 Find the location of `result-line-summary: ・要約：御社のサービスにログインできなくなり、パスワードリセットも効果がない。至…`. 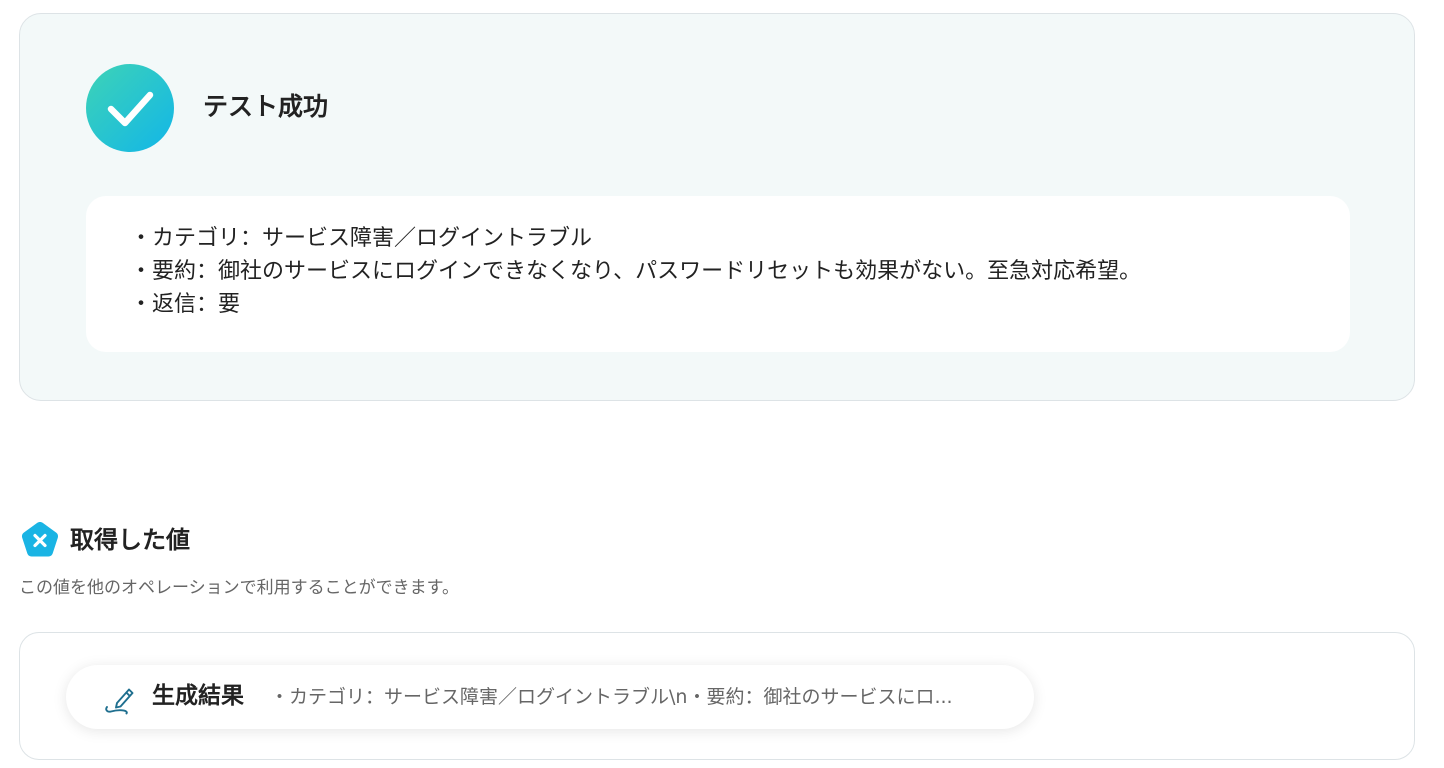

result-line-summary: ・要約：御社のサービスにログインできなくなり、パスワードリセットも効果がない。至… is located at coordinates (636, 271).